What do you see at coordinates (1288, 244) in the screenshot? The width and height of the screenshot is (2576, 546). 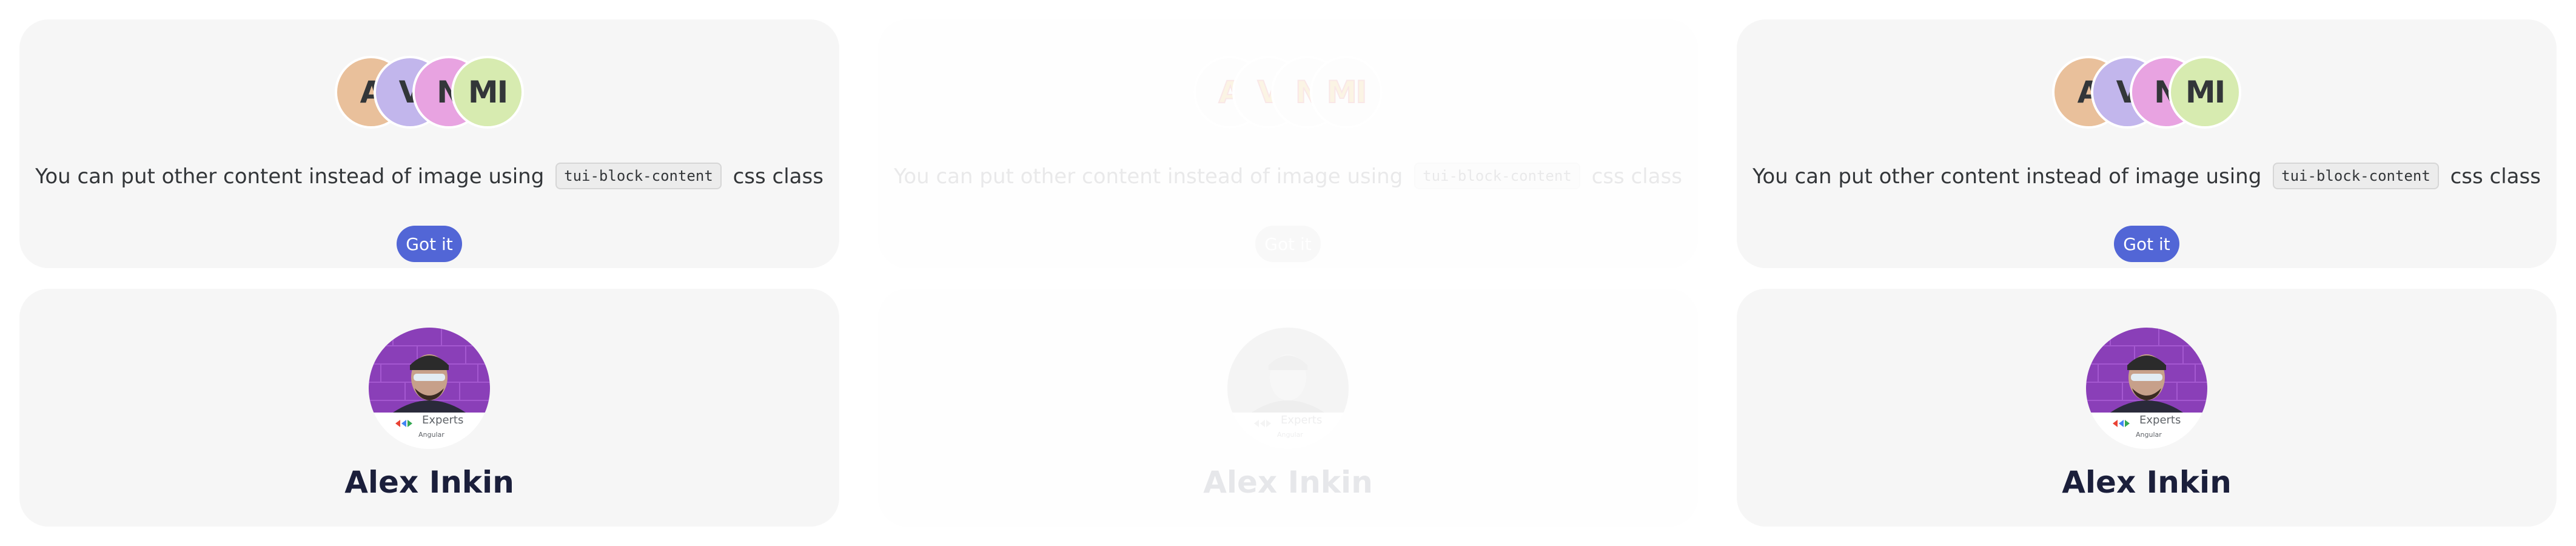 I see `got-it-button-disabled: Got it` at bounding box center [1288, 244].